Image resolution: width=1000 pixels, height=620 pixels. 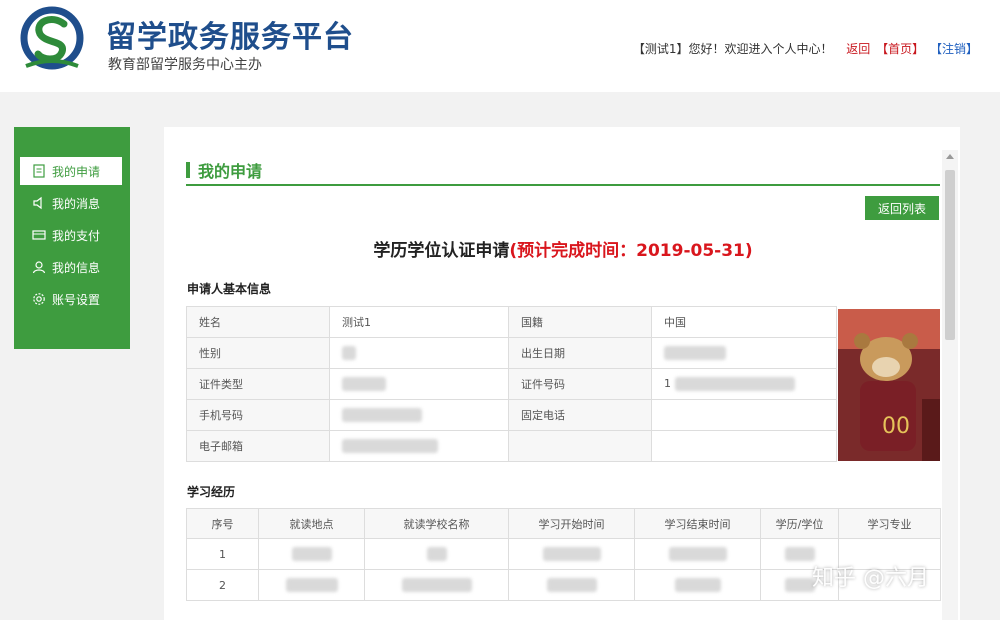 What do you see at coordinates (76, 171) in the screenshot?
I see `sidebar-item-label: 我的申请` at bounding box center [76, 171].